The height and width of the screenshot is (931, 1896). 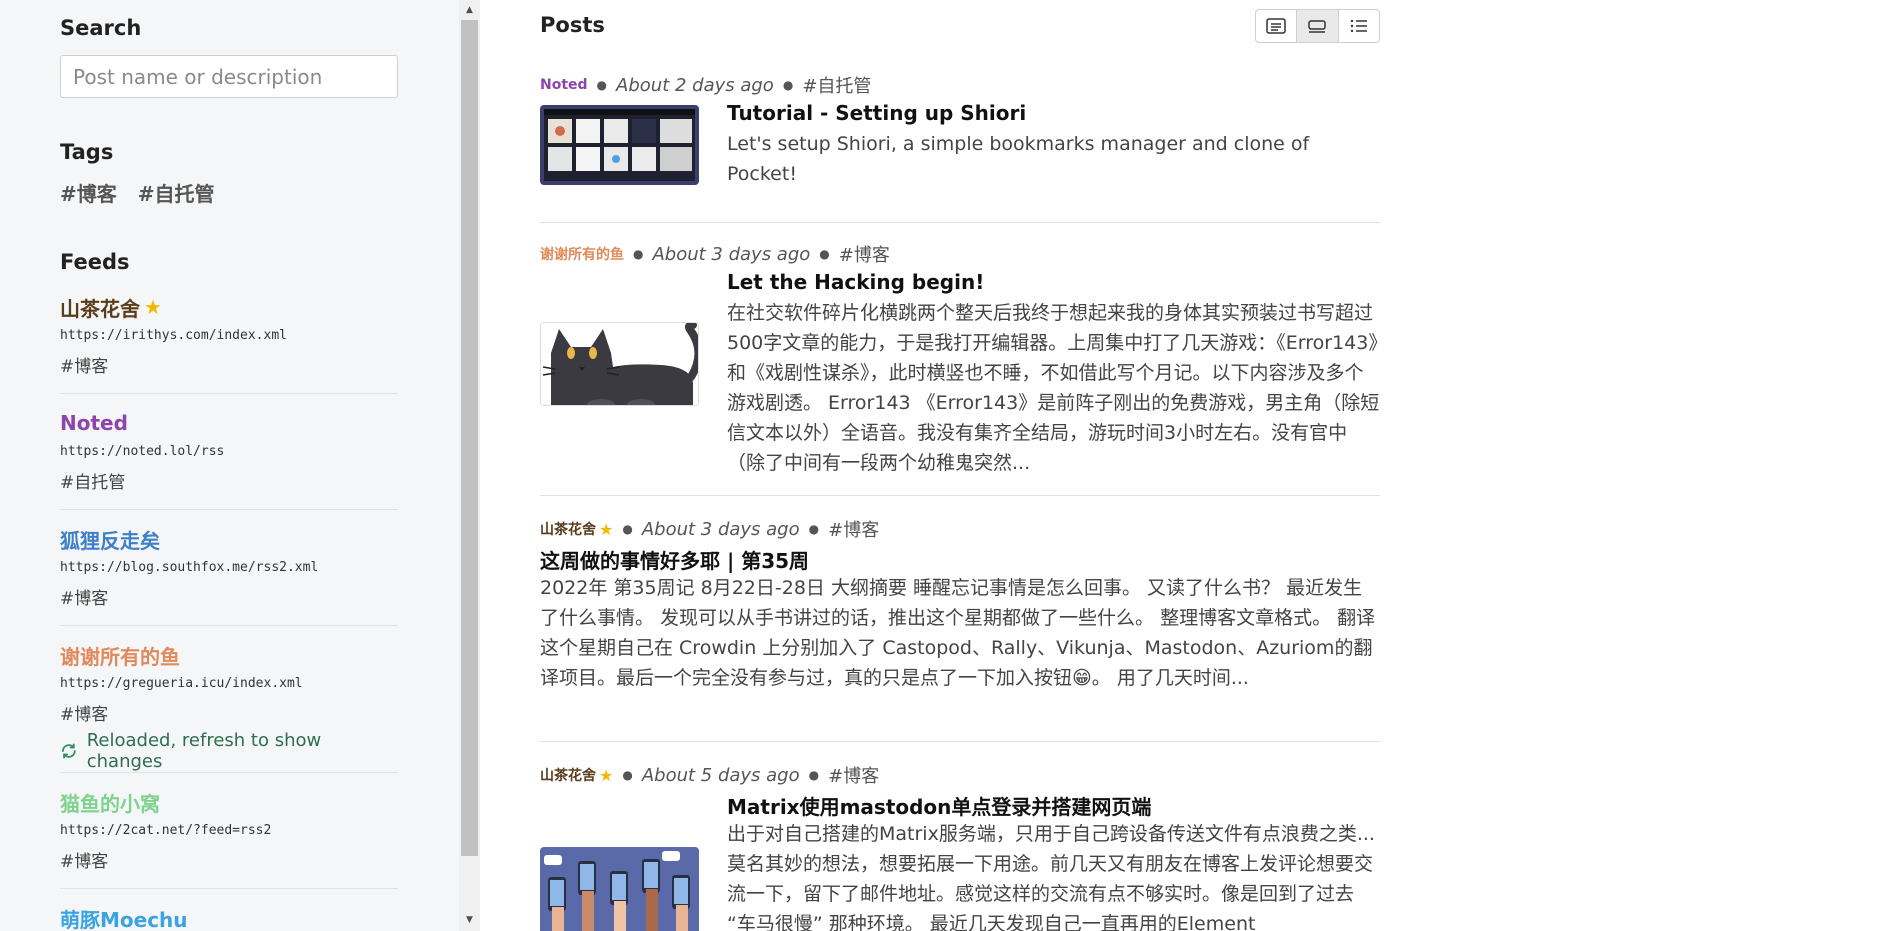 What do you see at coordinates (1053, 115) in the screenshot?
I see `post-title: Tutorial - Setting up Shiori` at bounding box center [1053, 115].